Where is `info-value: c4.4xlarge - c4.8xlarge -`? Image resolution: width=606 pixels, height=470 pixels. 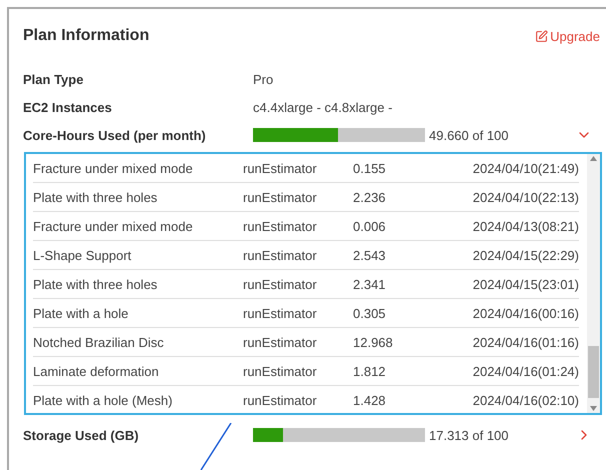
info-value: c4.4xlarge - c4.8xlarge - is located at coordinates (323, 107).